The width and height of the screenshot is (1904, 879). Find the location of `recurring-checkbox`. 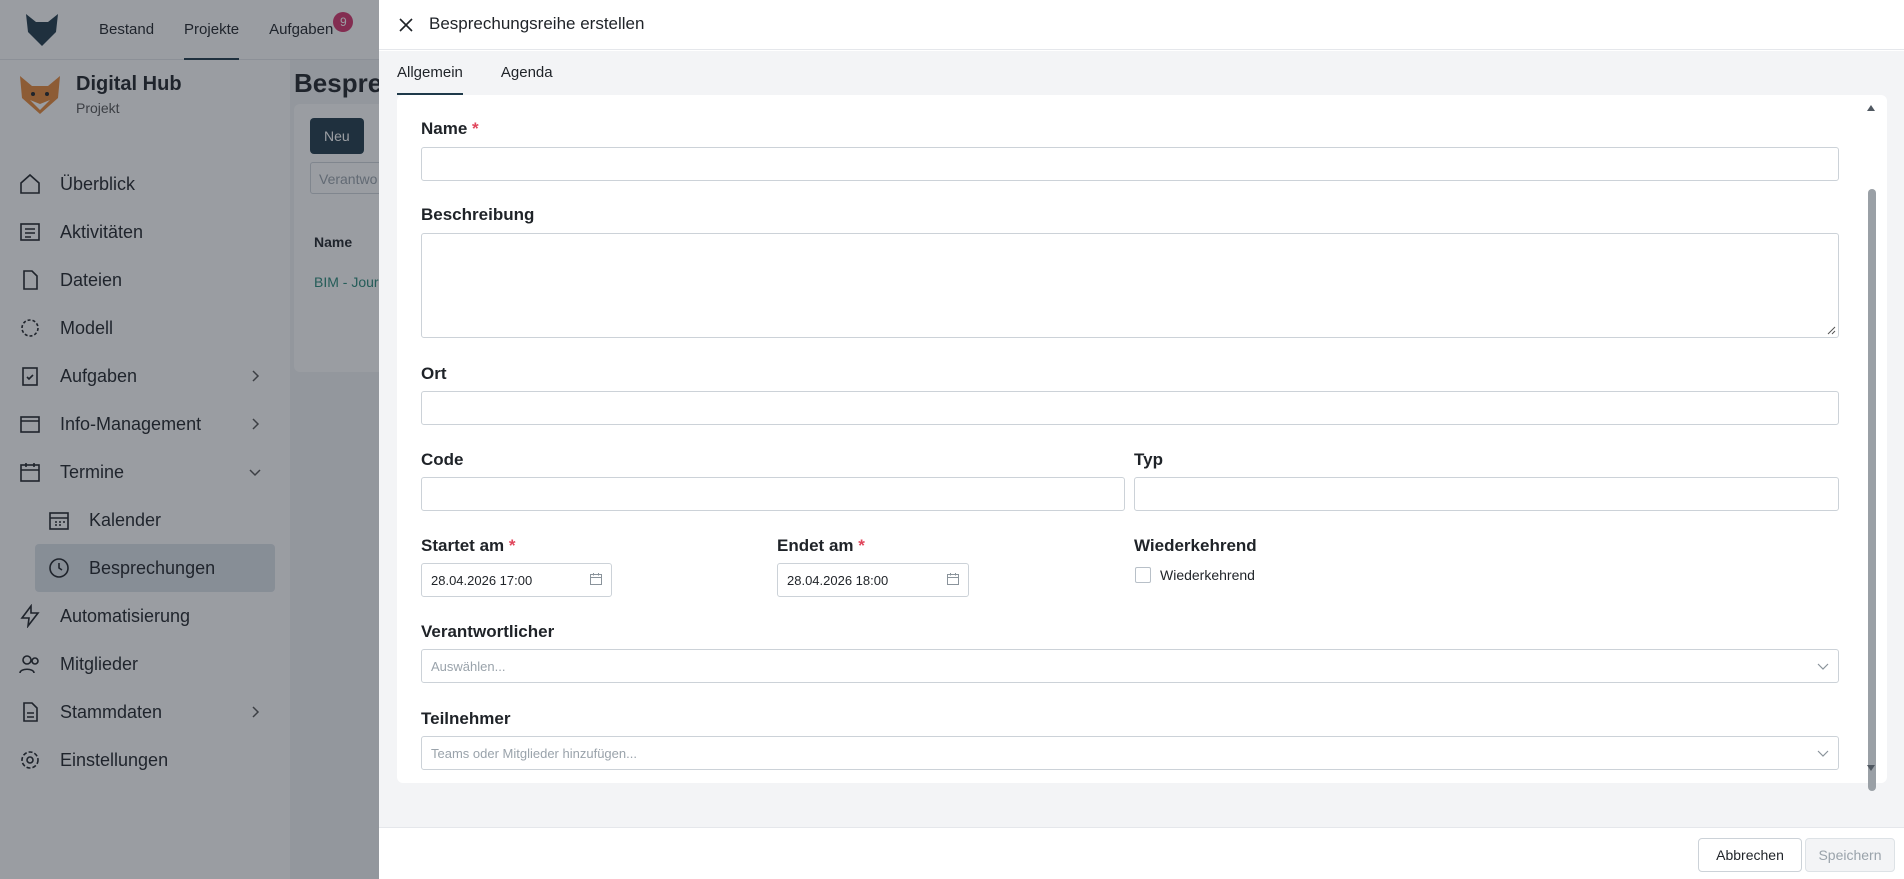

recurring-checkbox is located at coordinates (1143, 575).